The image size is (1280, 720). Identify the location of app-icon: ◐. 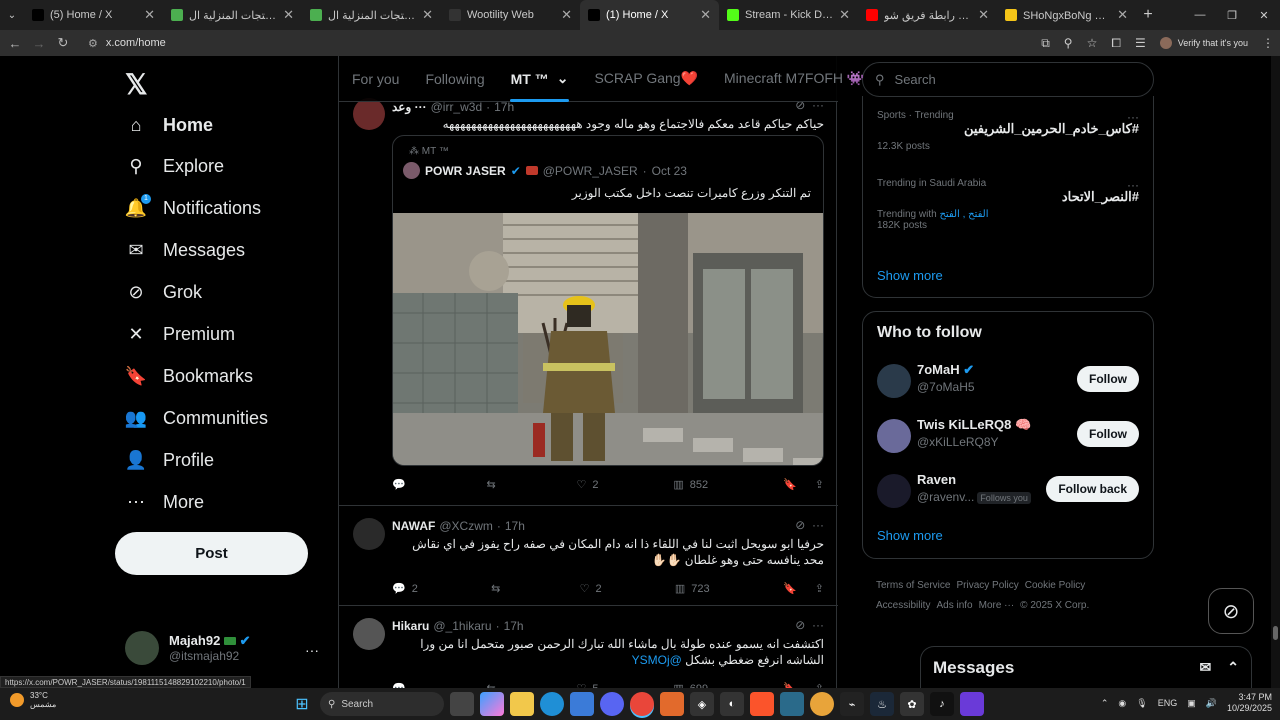
(732, 704).